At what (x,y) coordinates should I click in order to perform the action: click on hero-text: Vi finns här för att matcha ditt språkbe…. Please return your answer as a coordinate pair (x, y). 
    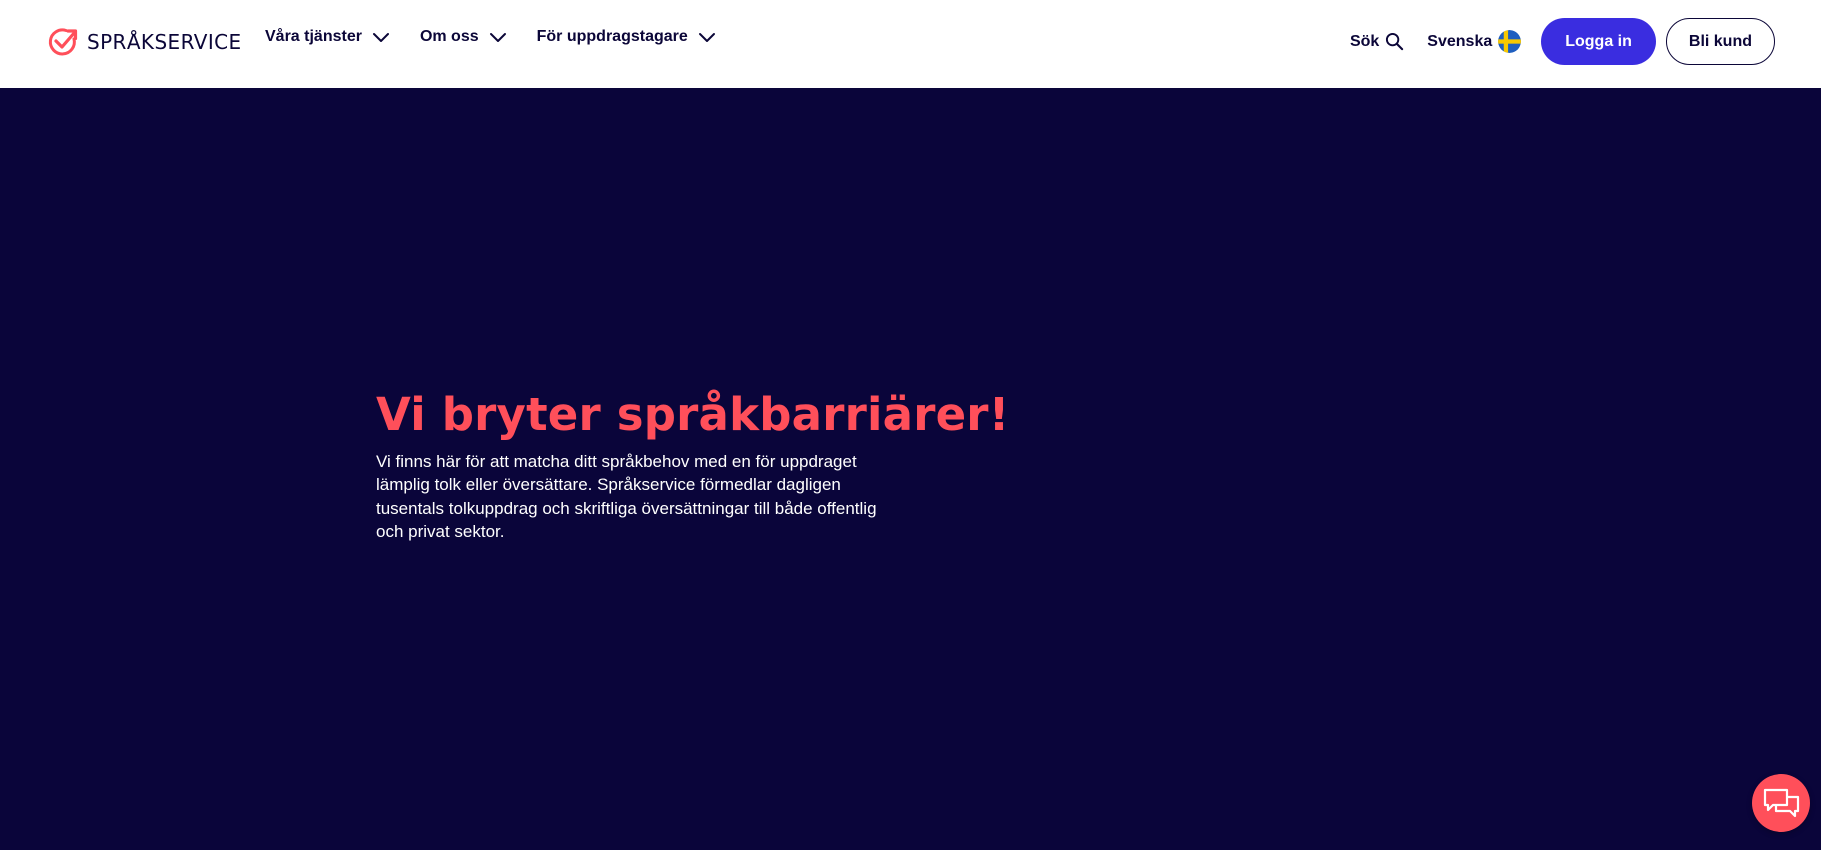
    Looking at the image, I should click on (626, 496).